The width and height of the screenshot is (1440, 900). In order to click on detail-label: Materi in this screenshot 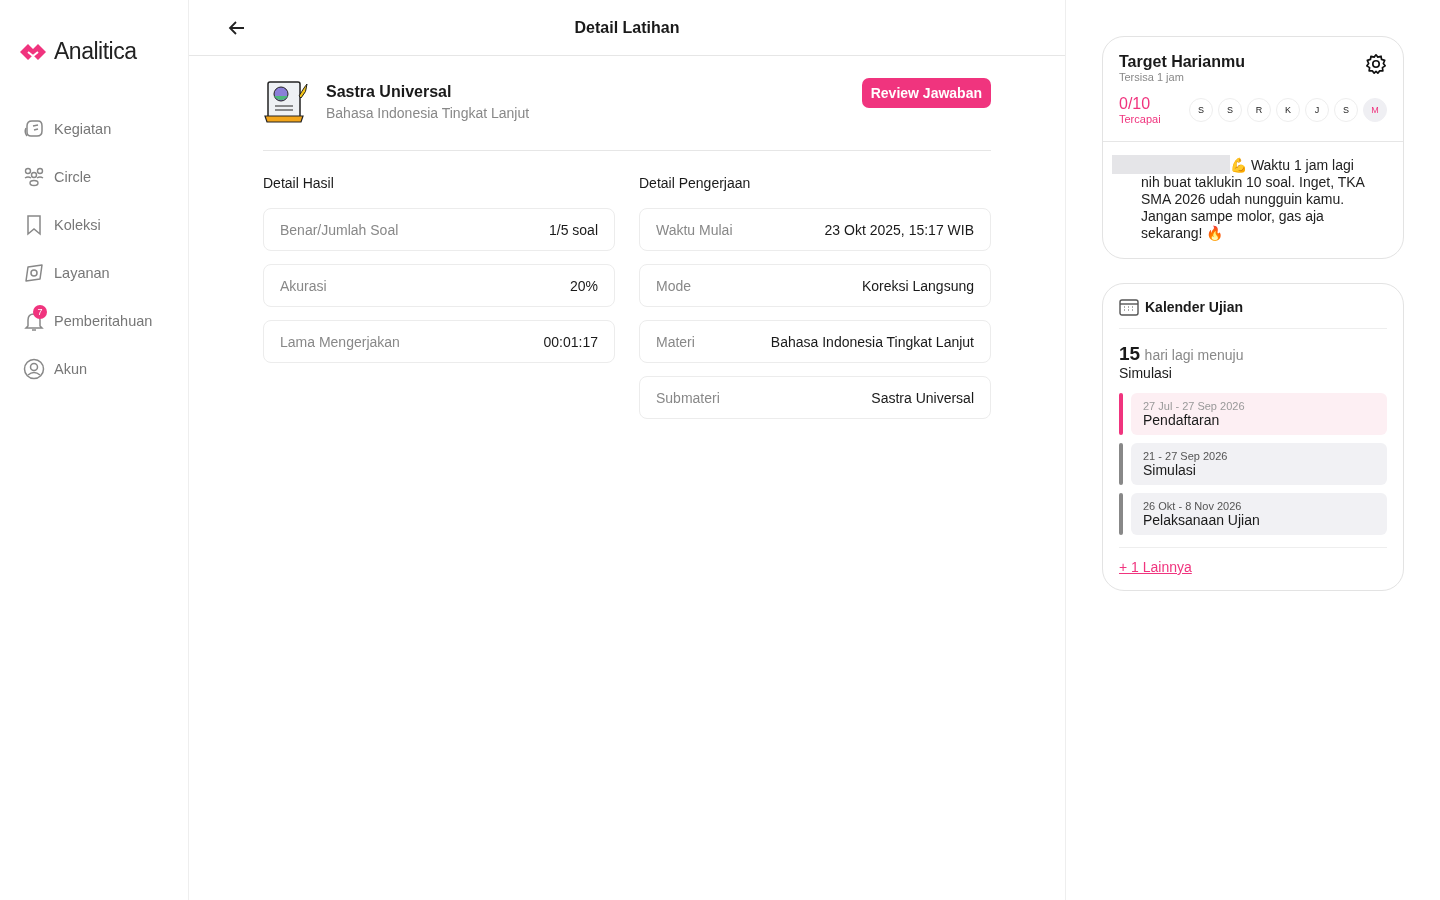, I will do `click(675, 341)`.